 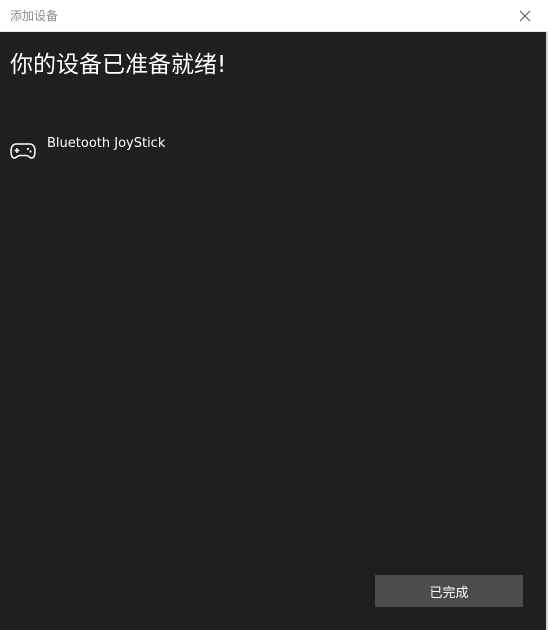 What do you see at coordinates (274, 16) in the screenshot?
I see `title-bar: 添加设备` at bounding box center [274, 16].